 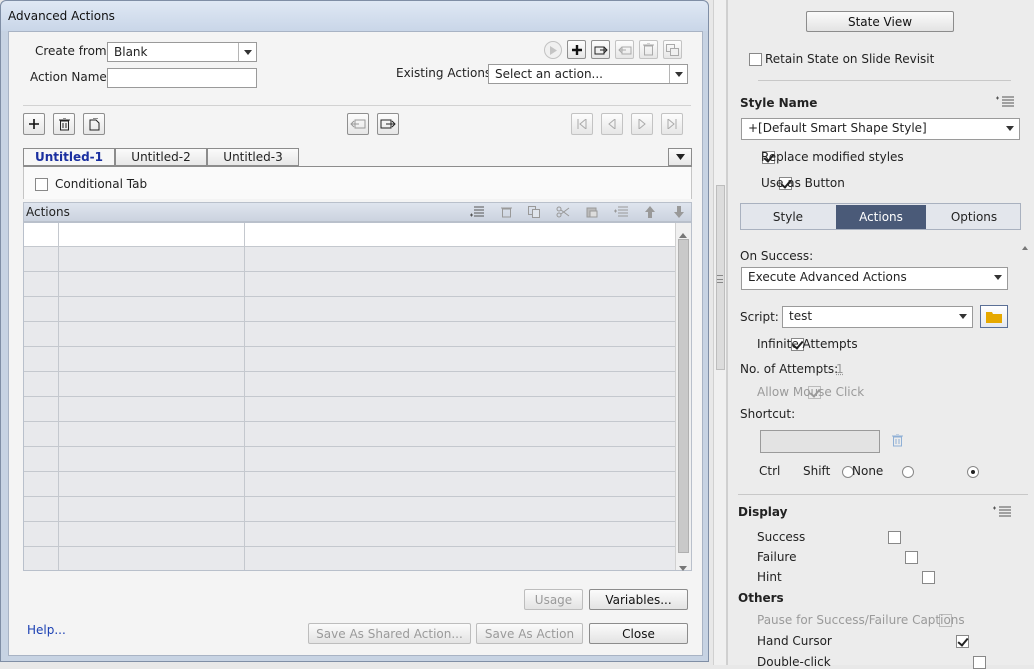 I want to click on tab-untitled-2: Untitled-2, so click(x=161, y=157).